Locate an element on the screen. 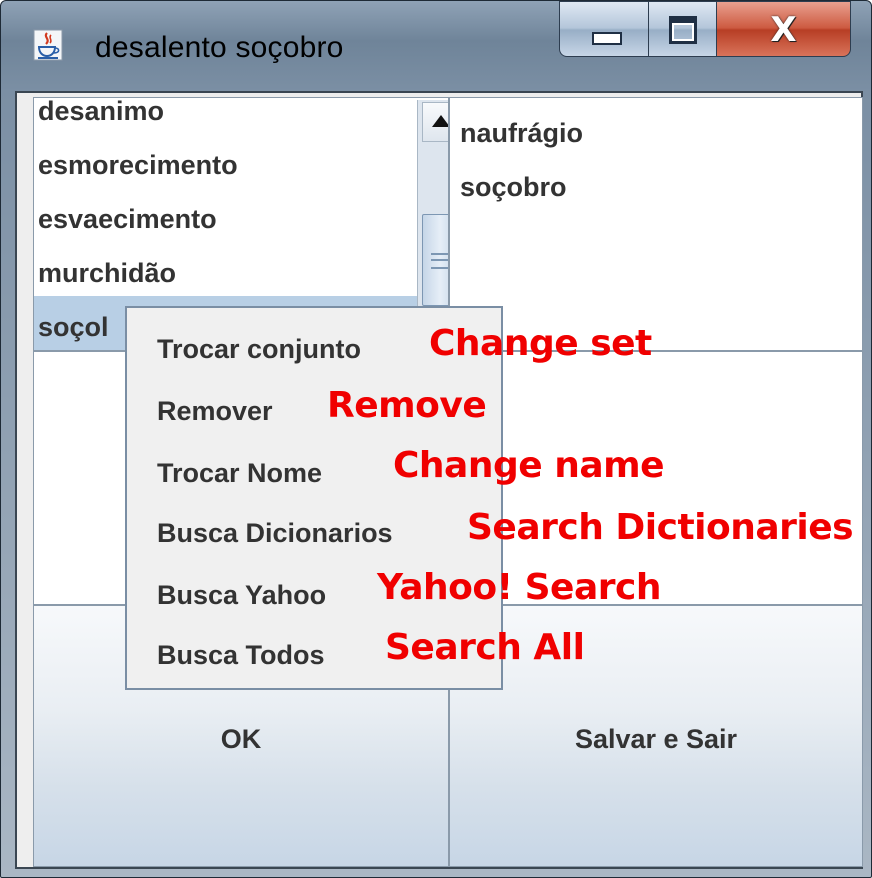 Image resolution: width=872 pixels, height=878 pixels. list-item: esmorecimento is located at coordinates (138, 165).